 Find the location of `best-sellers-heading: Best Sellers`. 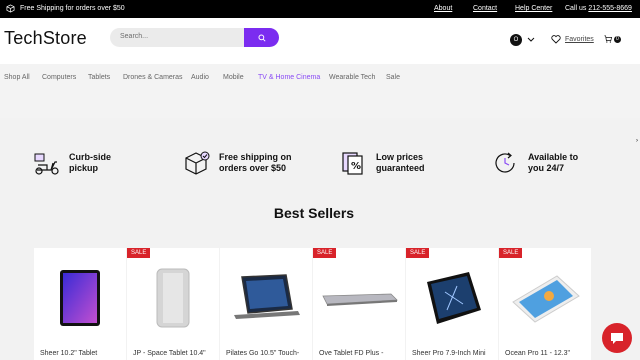

best-sellers-heading: Best Sellers is located at coordinates (314, 213).